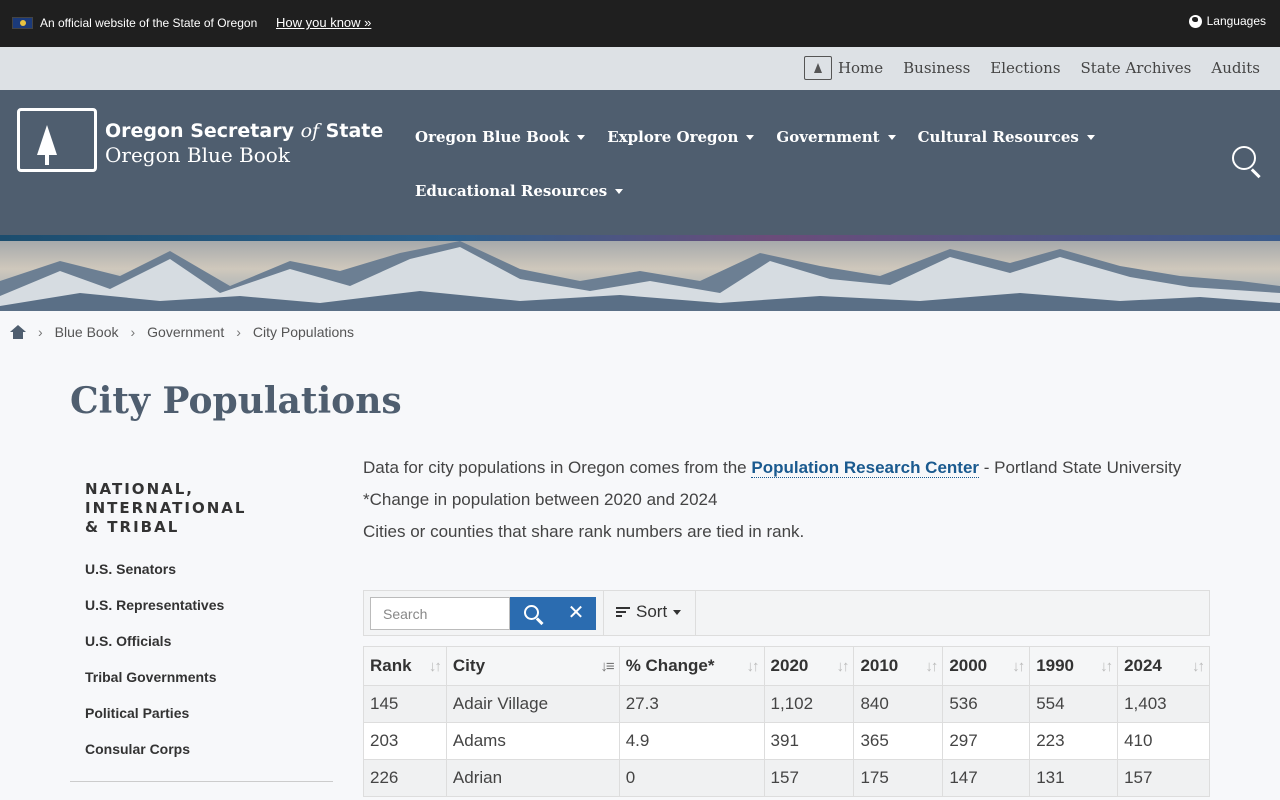 The height and width of the screenshot is (800, 1280). I want to click on table-search-button, so click(533, 613).